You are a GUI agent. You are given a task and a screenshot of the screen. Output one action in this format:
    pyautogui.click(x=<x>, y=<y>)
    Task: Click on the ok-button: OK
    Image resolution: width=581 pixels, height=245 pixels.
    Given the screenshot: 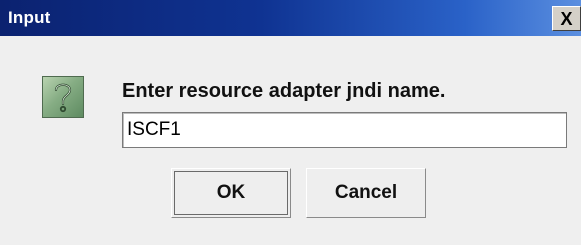 What is the action you would take?
    pyautogui.click(x=231, y=193)
    